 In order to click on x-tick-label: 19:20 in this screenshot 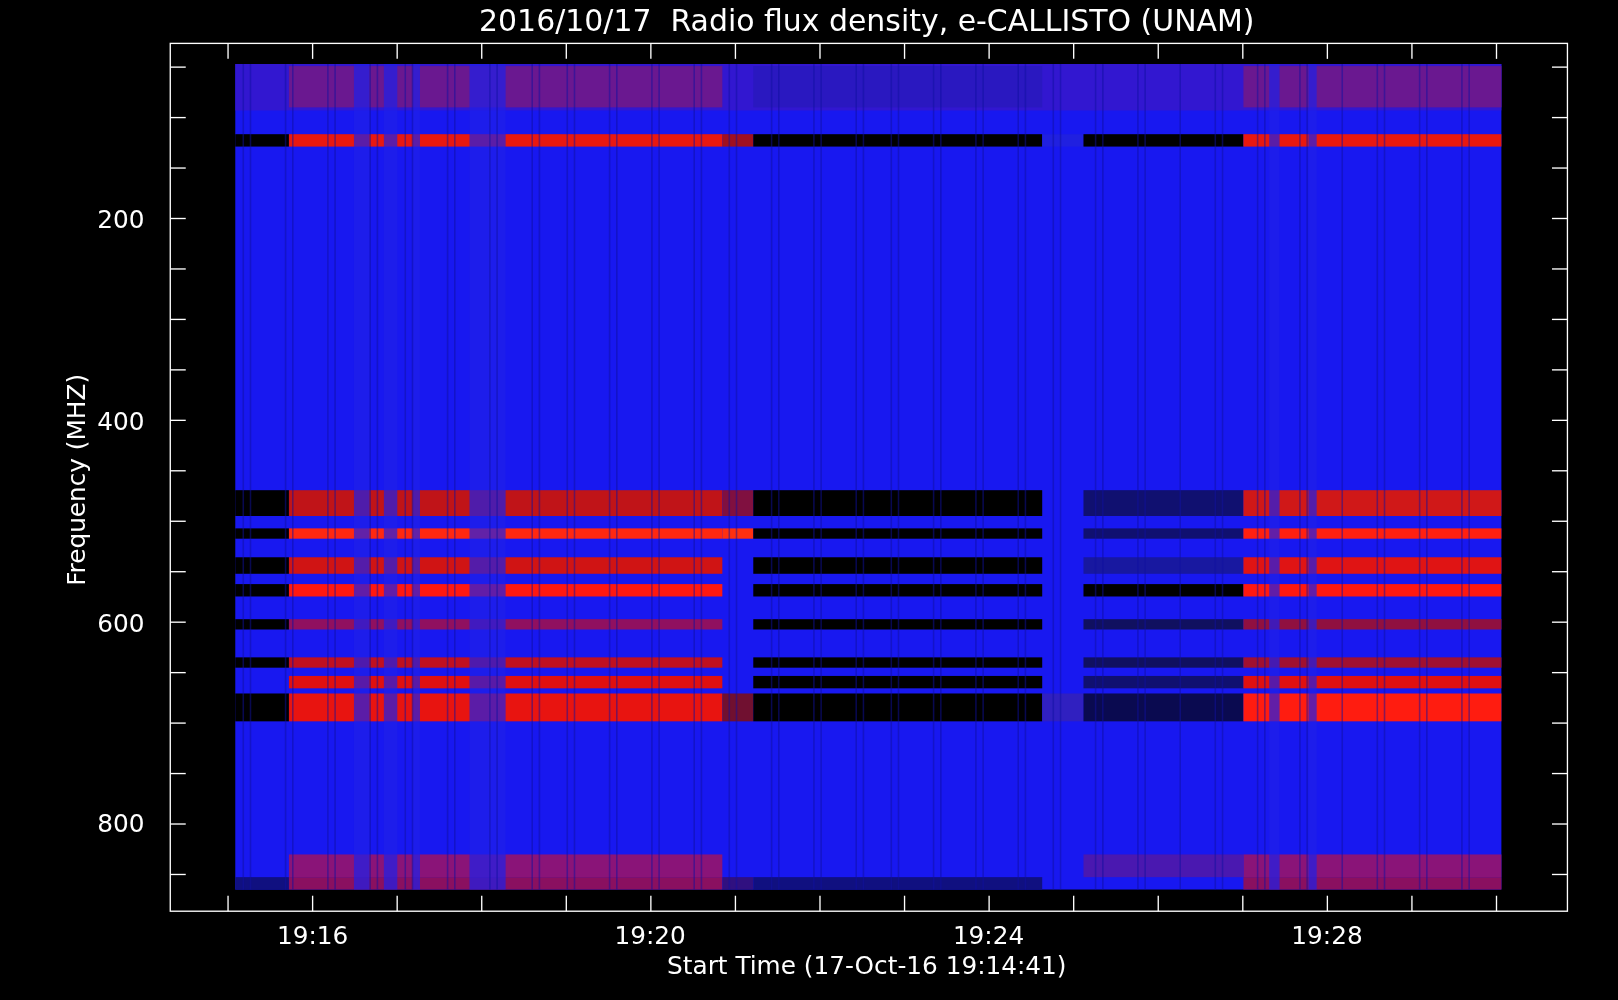, I will do `click(650, 936)`.